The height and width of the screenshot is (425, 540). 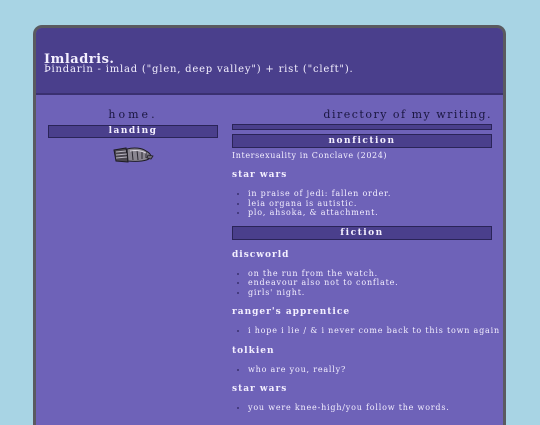 What do you see at coordinates (133, 131) in the screenshot?
I see `landing-link: landing` at bounding box center [133, 131].